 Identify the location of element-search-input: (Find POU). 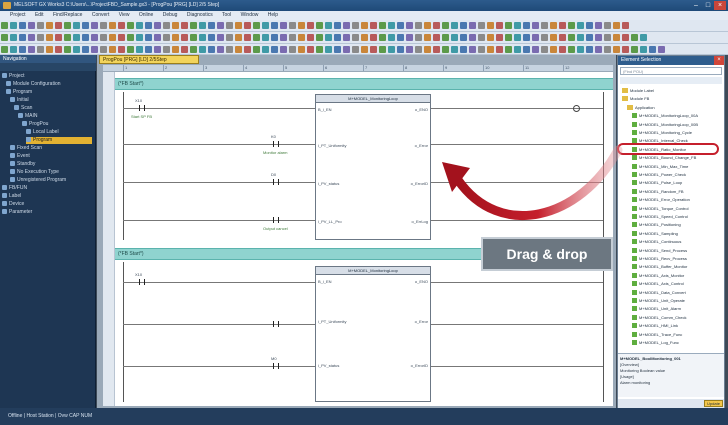
(671, 71).